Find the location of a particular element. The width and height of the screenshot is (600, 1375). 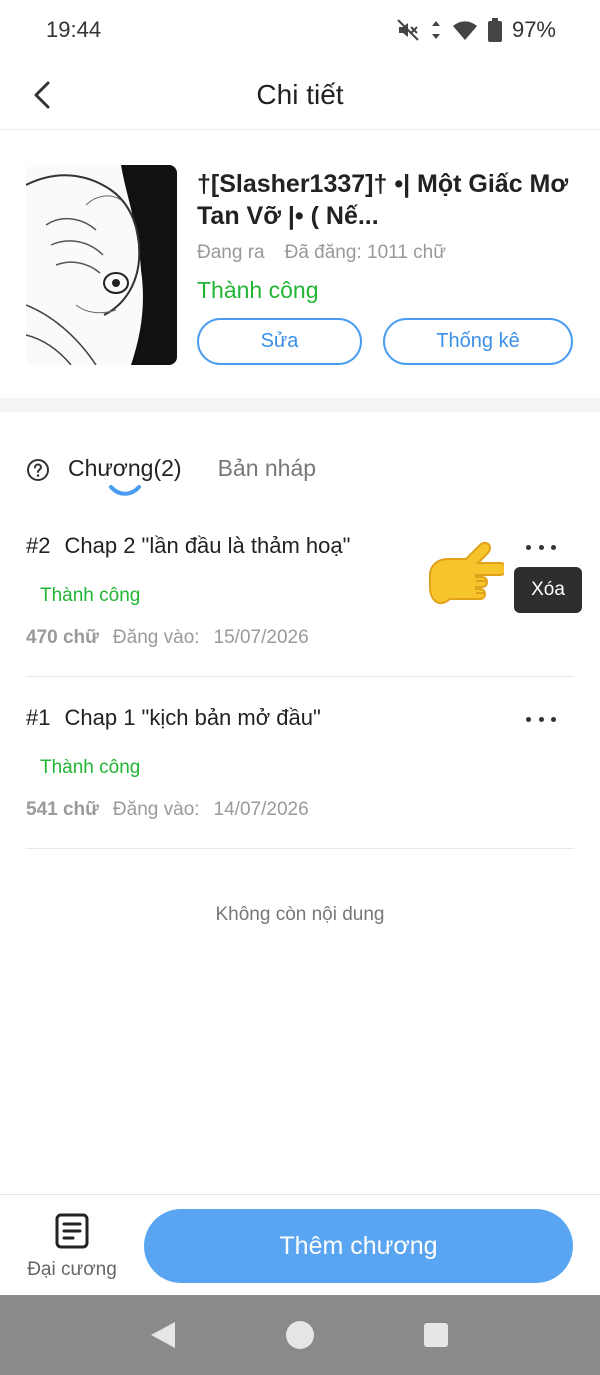

chapter-date: 14/07/2026 is located at coordinates (261, 809).